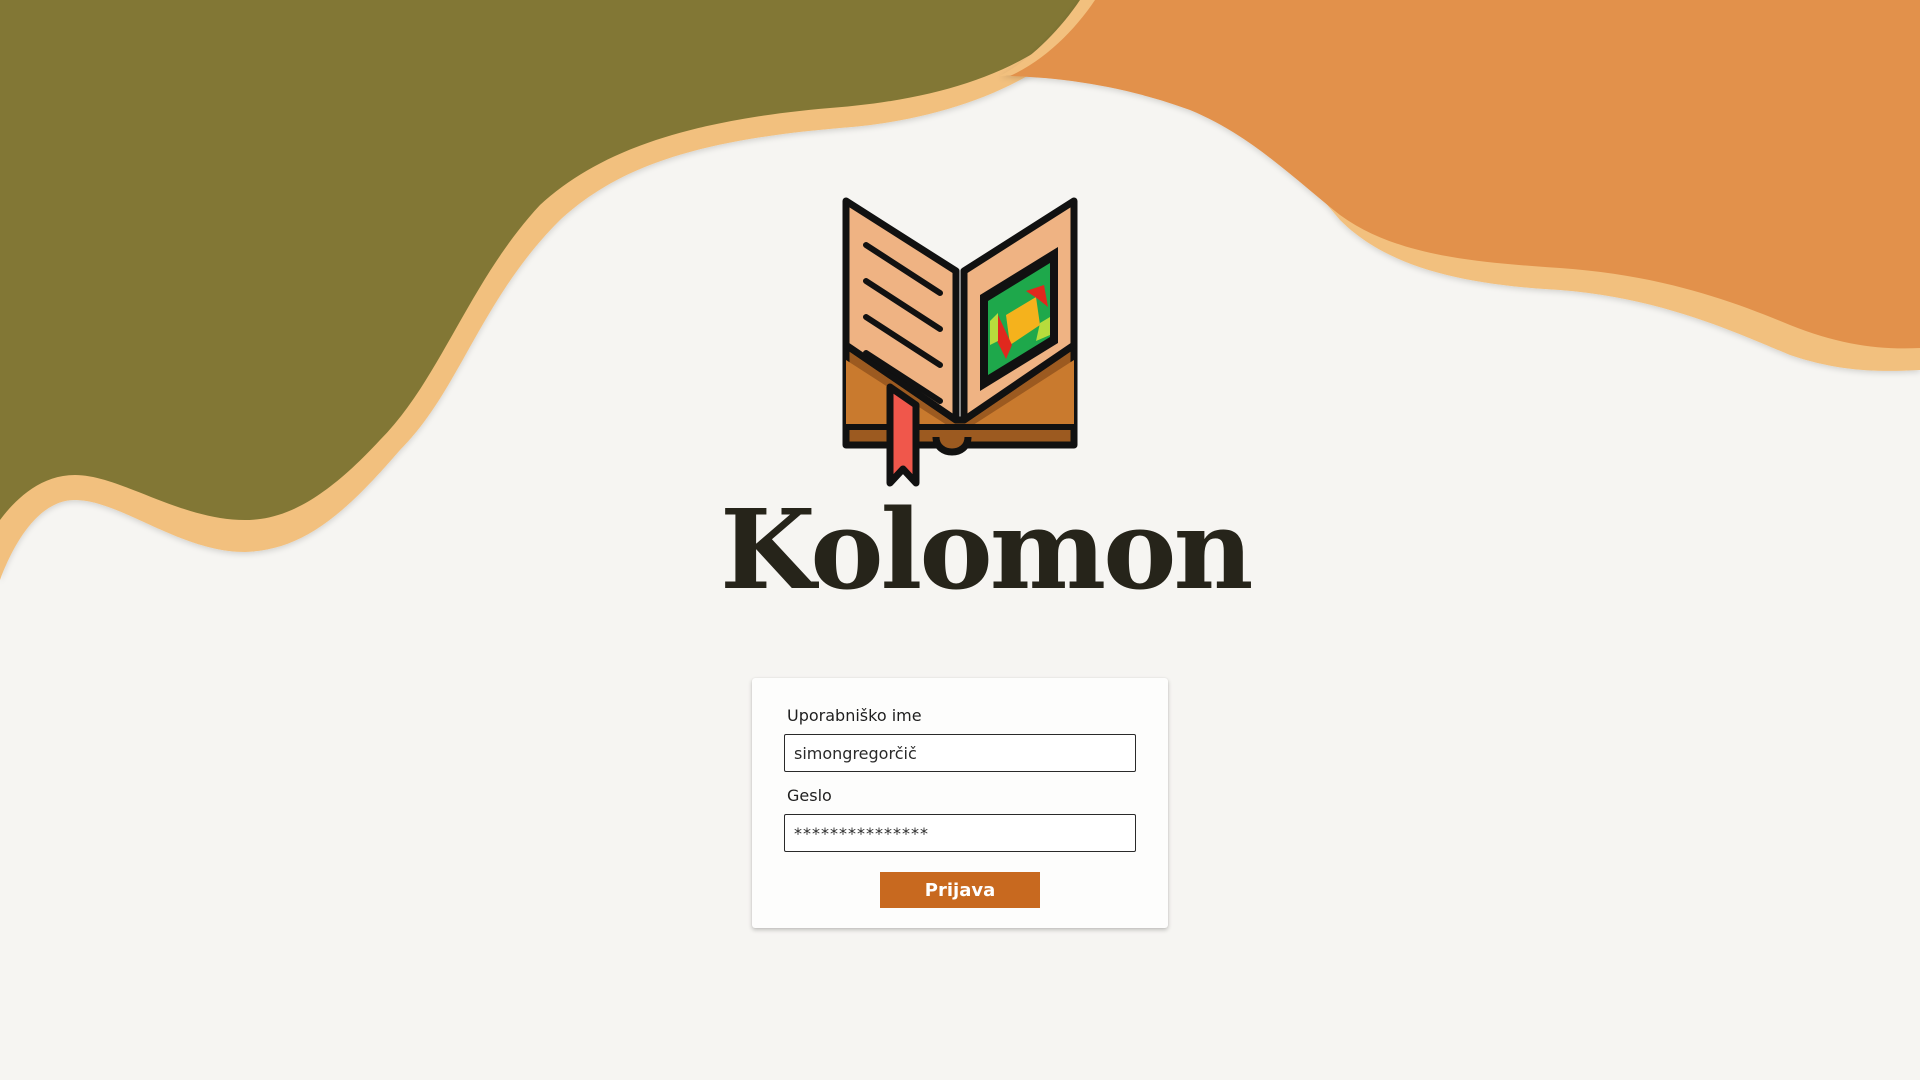 This screenshot has width=1920, height=1080. What do you see at coordinates (960, 890) in the screenshot?
I see `login-button: Prijava` at bounding box center [960, 890].